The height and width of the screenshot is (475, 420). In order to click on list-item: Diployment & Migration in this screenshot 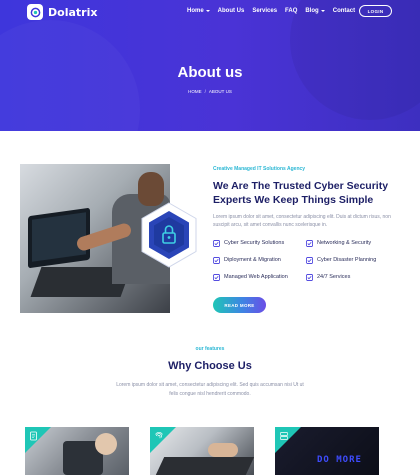, I will do `click(259, 260)`.